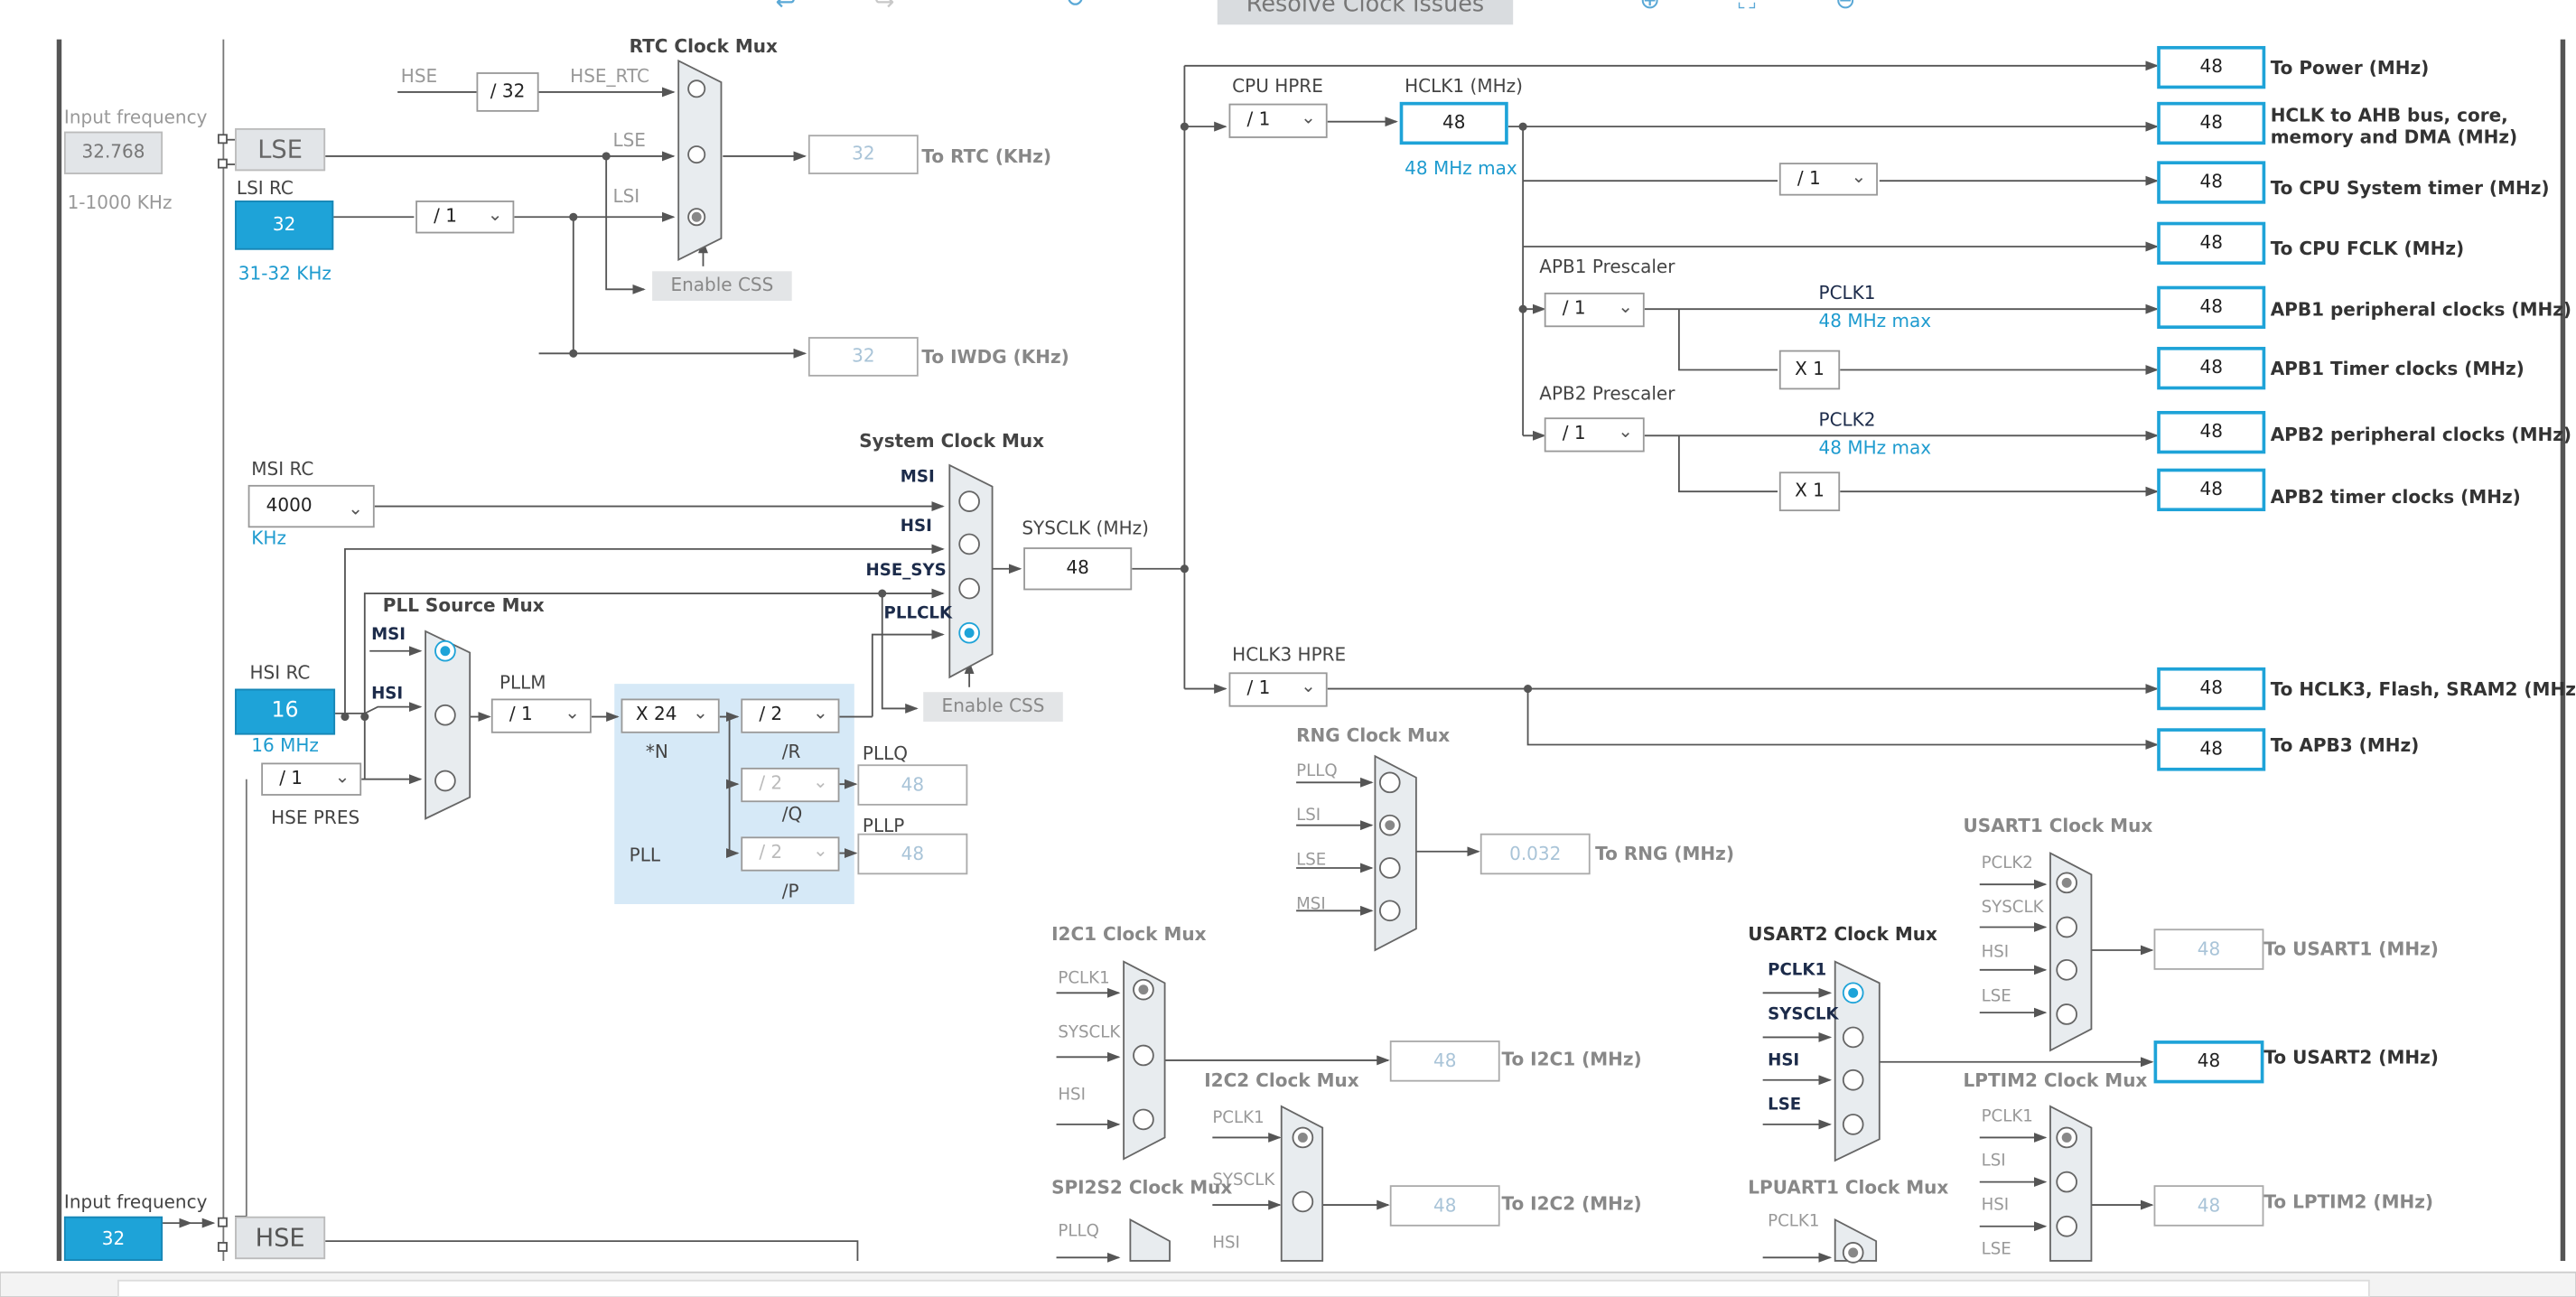 The height and width of the screenshot is (1297, 2576). I want to click on hse-frequency-input: 32, so click(113, 1238).